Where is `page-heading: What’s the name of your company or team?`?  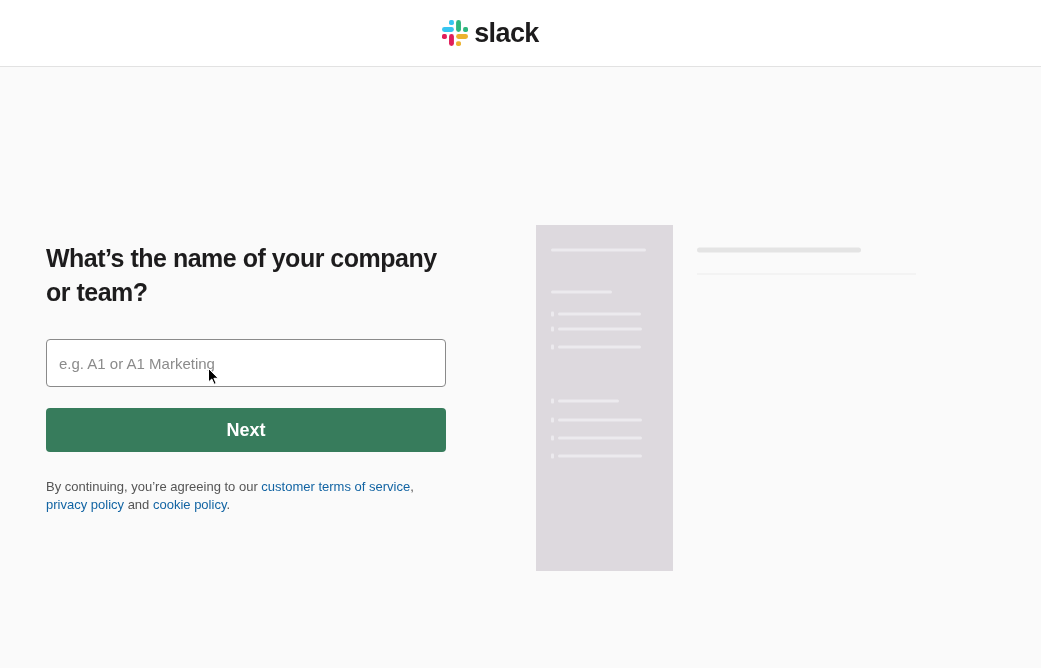
page-heading: What’s the name of your company or team? is located at coordinates (242, 275).